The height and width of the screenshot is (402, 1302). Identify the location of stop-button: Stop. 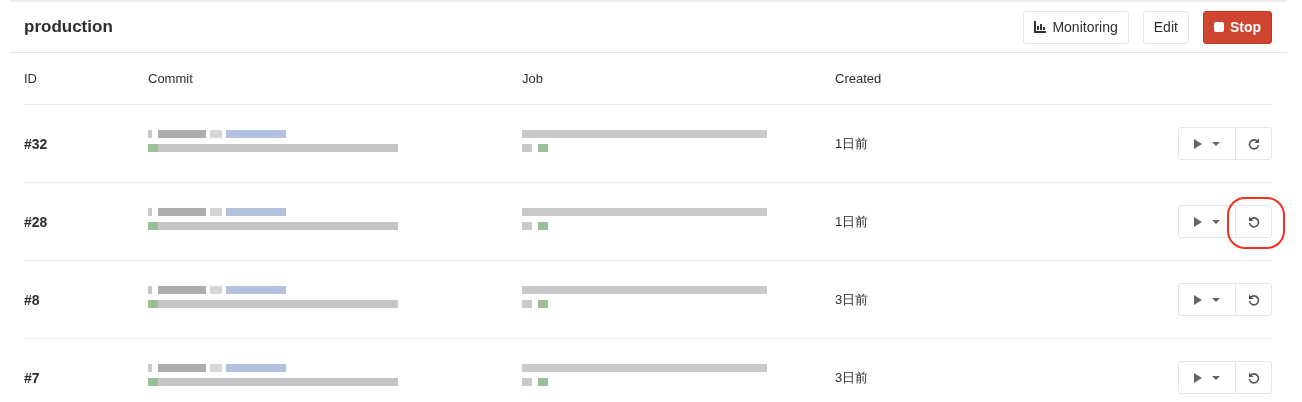
(1237, 27).